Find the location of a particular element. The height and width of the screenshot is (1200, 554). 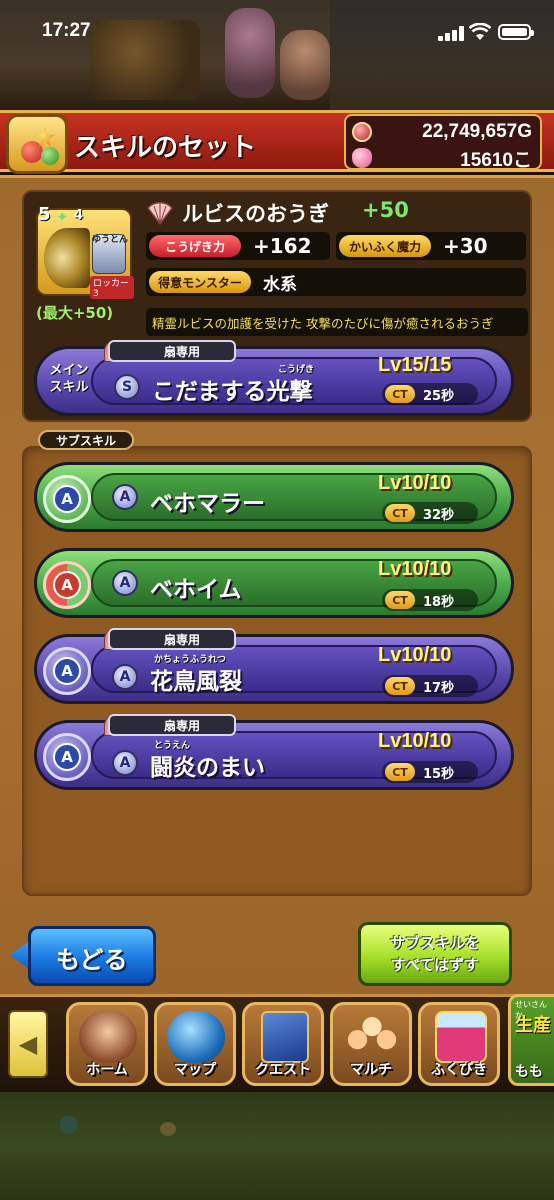

nav-map: マップ is located at coordinates (195, 1044).